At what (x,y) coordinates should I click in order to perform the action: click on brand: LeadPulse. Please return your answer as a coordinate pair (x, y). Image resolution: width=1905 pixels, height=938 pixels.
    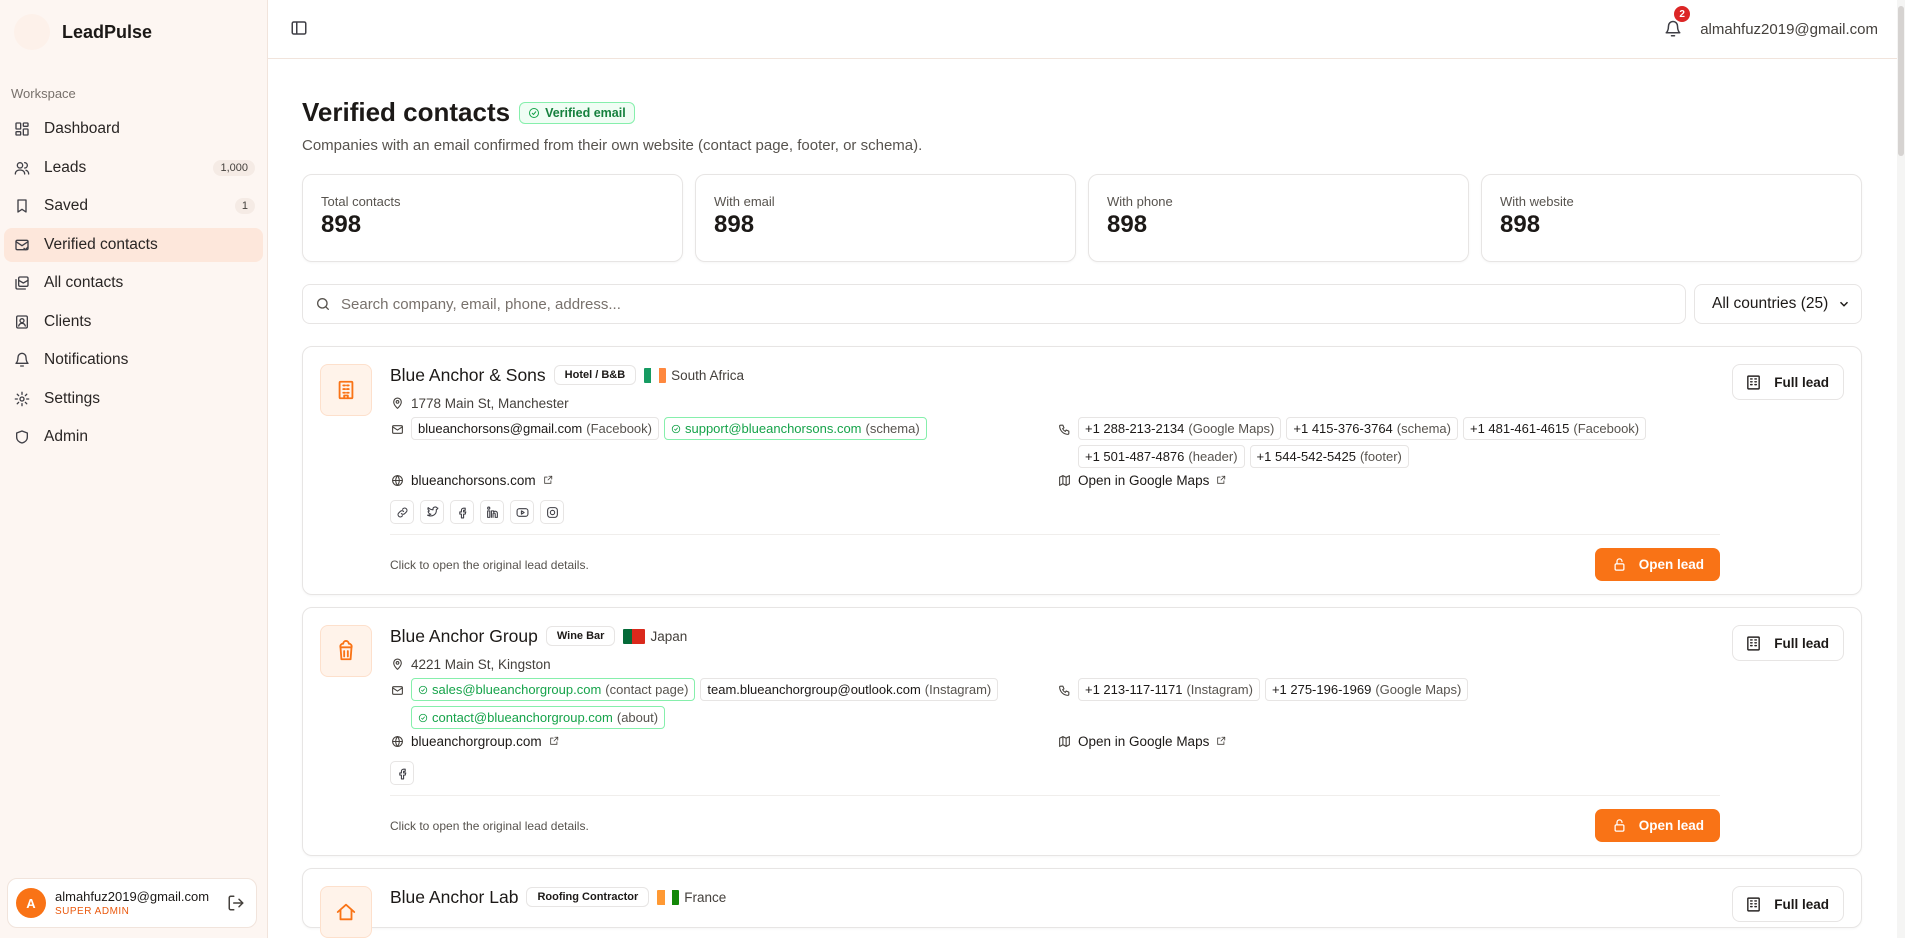
    Looking at the image, I should click on (133, 32).